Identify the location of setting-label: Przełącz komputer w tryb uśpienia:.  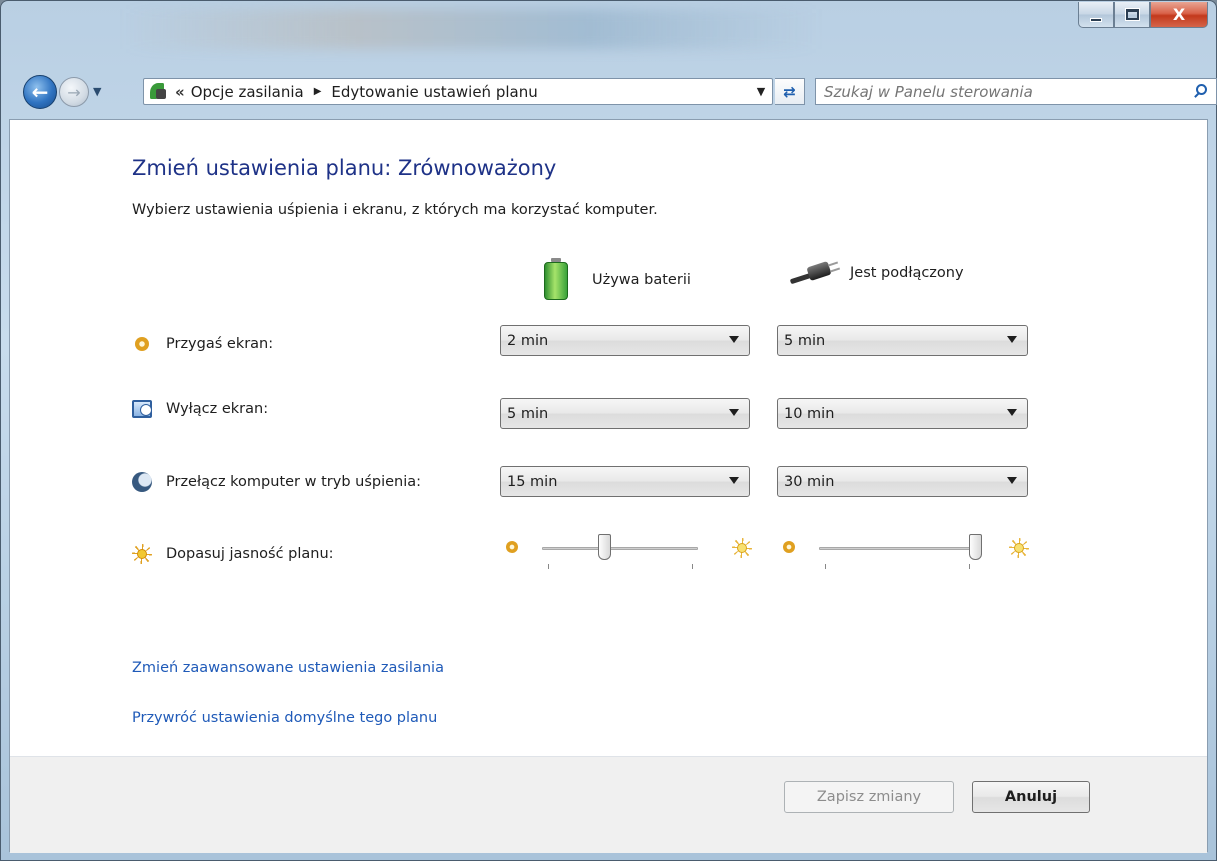
(294, 482).